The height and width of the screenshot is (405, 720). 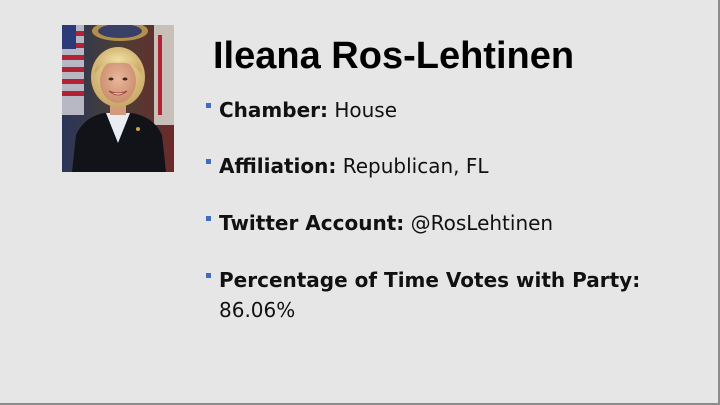 What do you see at coordinates (430, 280) in the screenshot?
I see `party-votes-label: Percentage of Time Votes with Party:` at bounding box center [430, 280].